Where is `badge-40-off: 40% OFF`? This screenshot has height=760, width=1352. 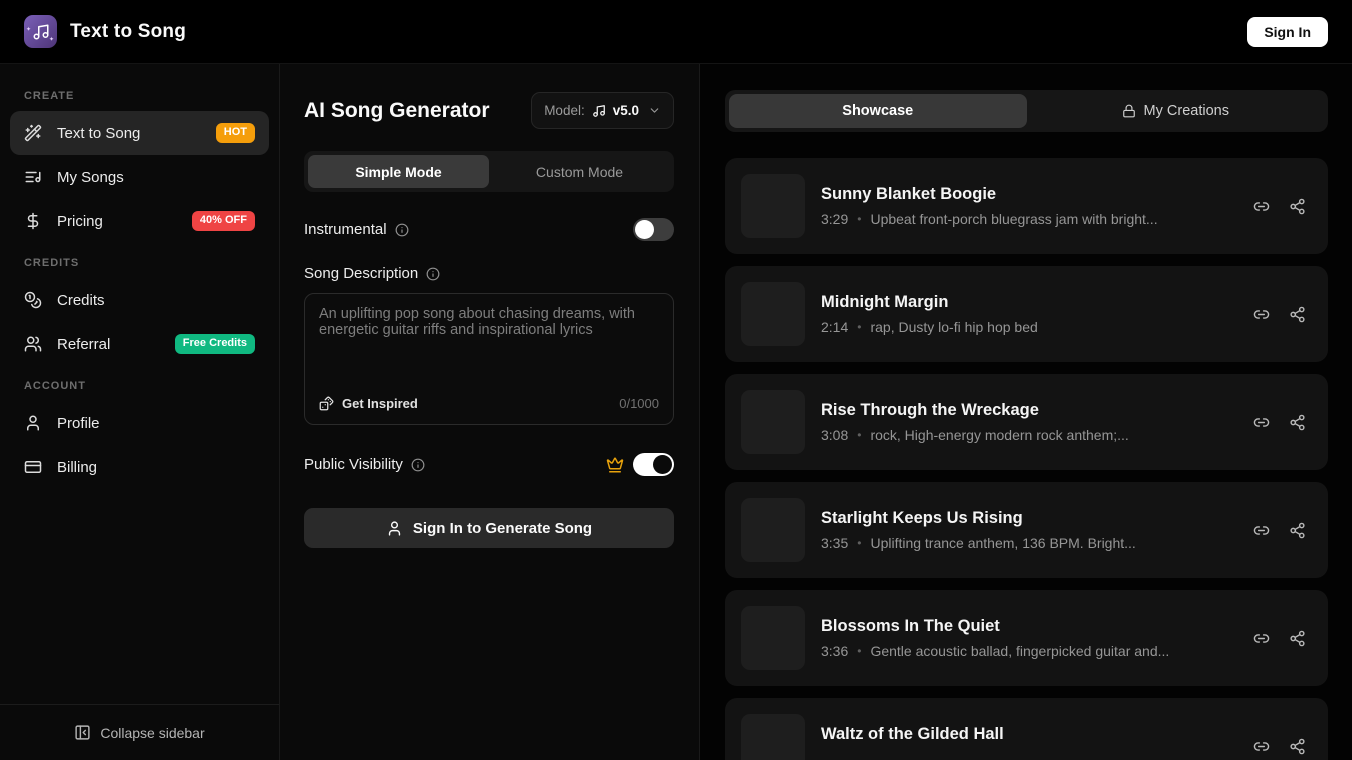 badge-40-off: 40% OFF is located at coordinates (223, 221).